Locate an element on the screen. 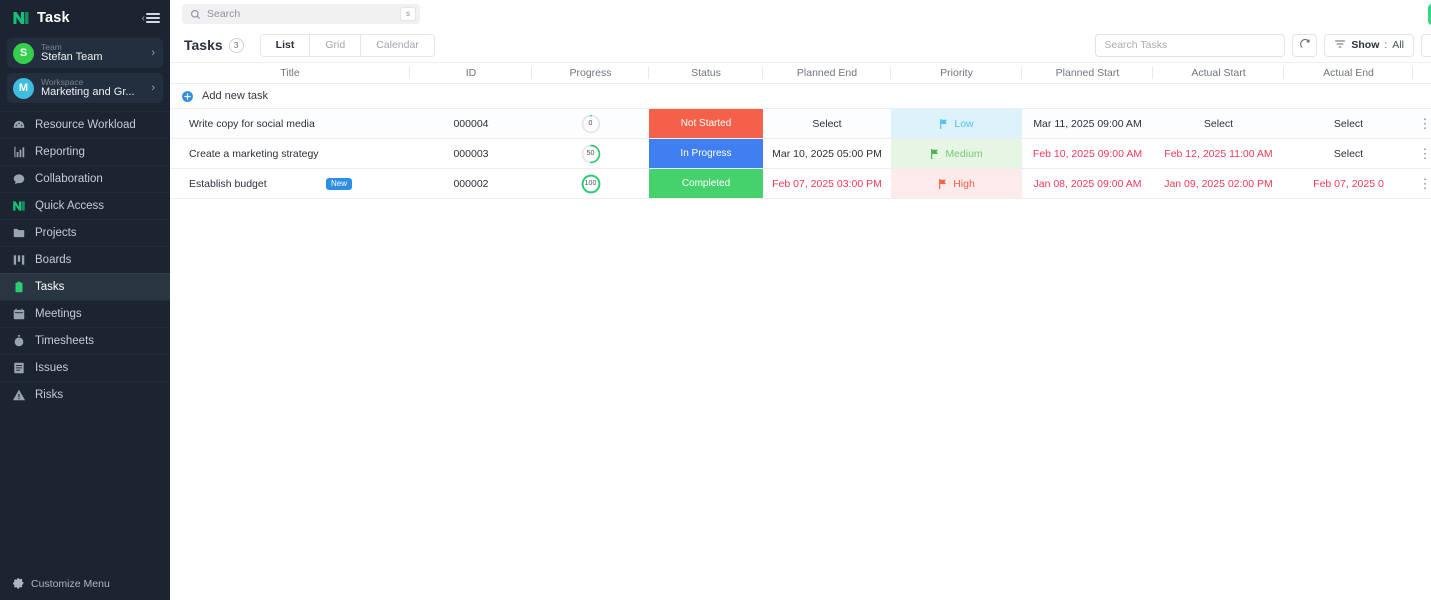 The image size is (1431, 600). cell-planned-start: Feb 10, 2025 09:00 AM is located at coordinates (1087, 153).